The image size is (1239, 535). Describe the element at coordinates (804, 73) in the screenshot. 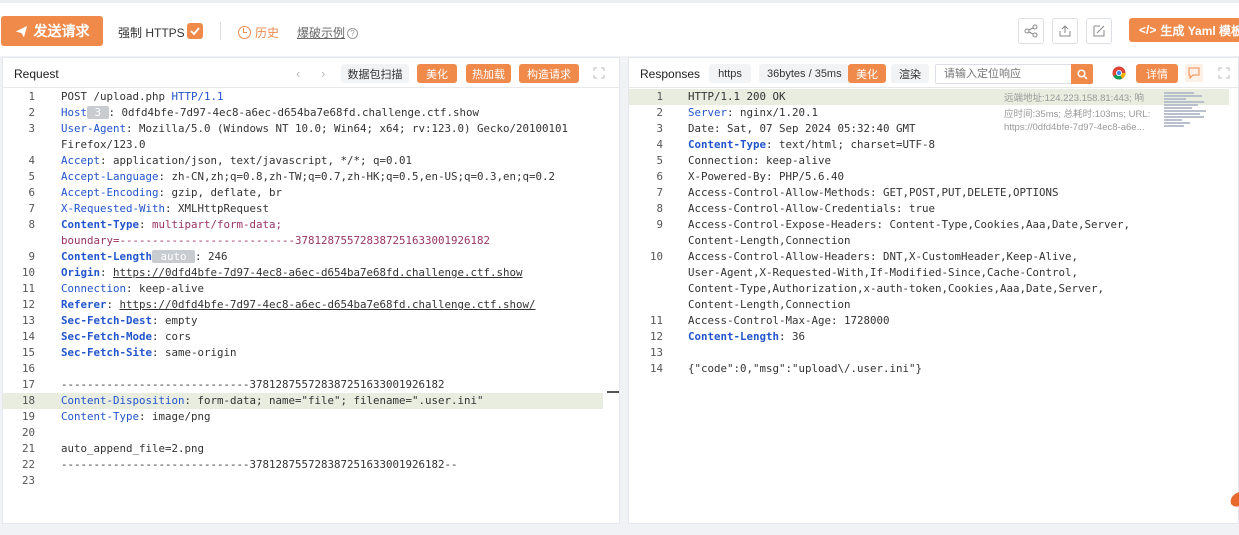

I see `size-time-tab: 36bytes / 35ms` at that location.